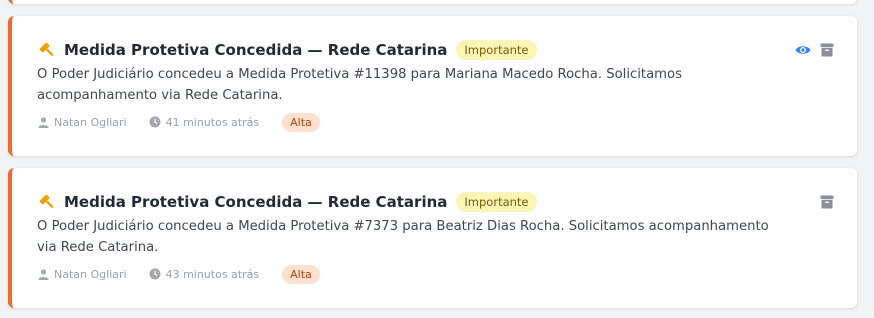  I want to click on time-meta: 41 minutos atrás, so click(204, 122).